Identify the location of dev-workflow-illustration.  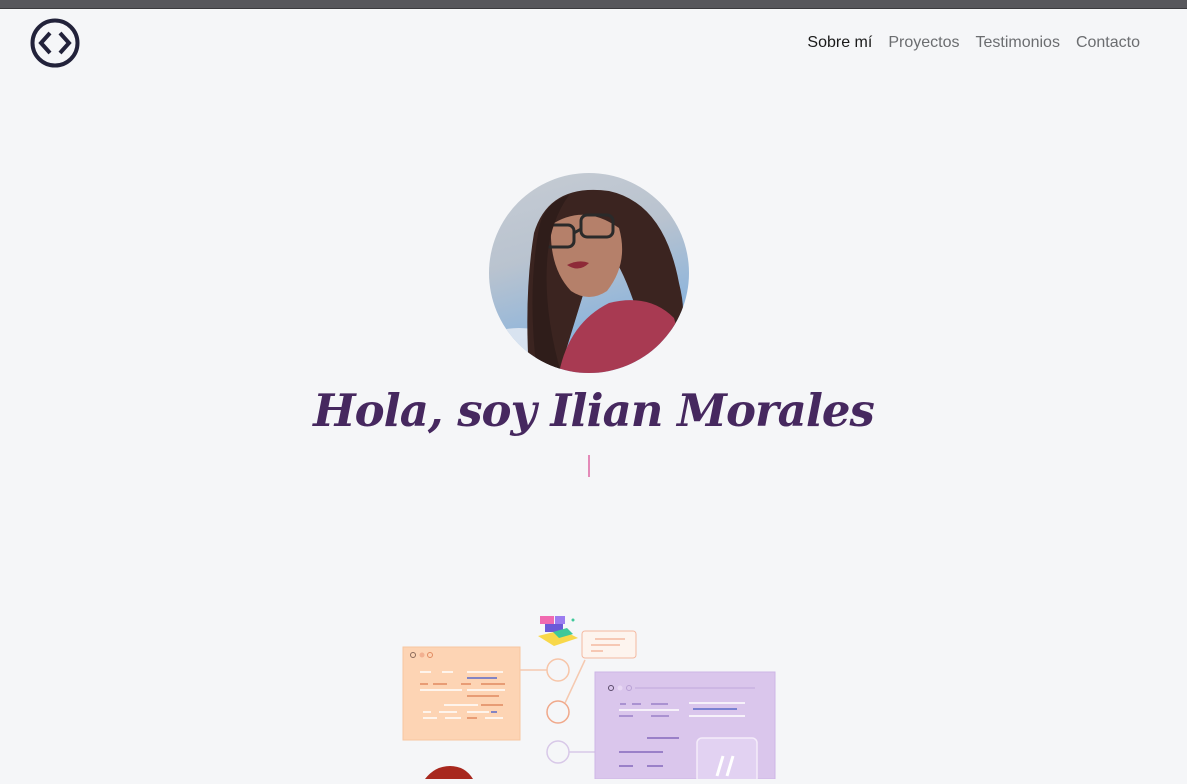
(590, 696).